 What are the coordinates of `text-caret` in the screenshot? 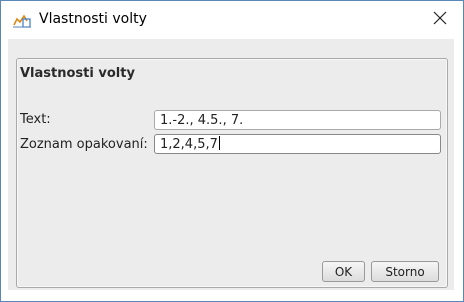 It's located at (219, 143).